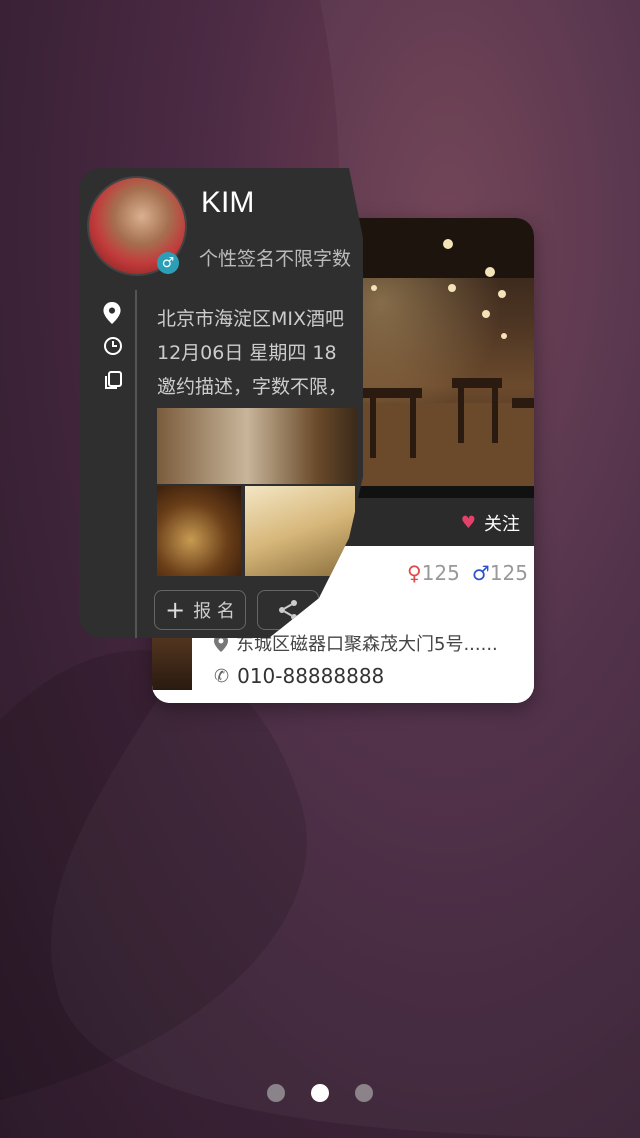  I want to click on divider, so click(136, 464).